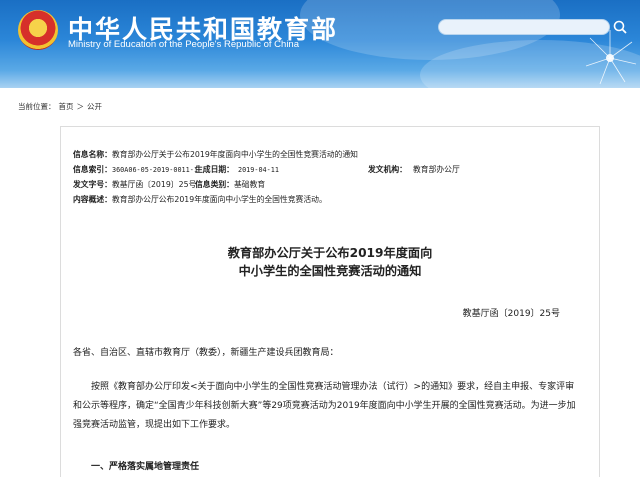 This screenshot has width=640, height=477. What do you see at coordinates (387, 169) in the screenshot?
I see `info-org-label: 发文机构：` at bounding box center [387, 169].